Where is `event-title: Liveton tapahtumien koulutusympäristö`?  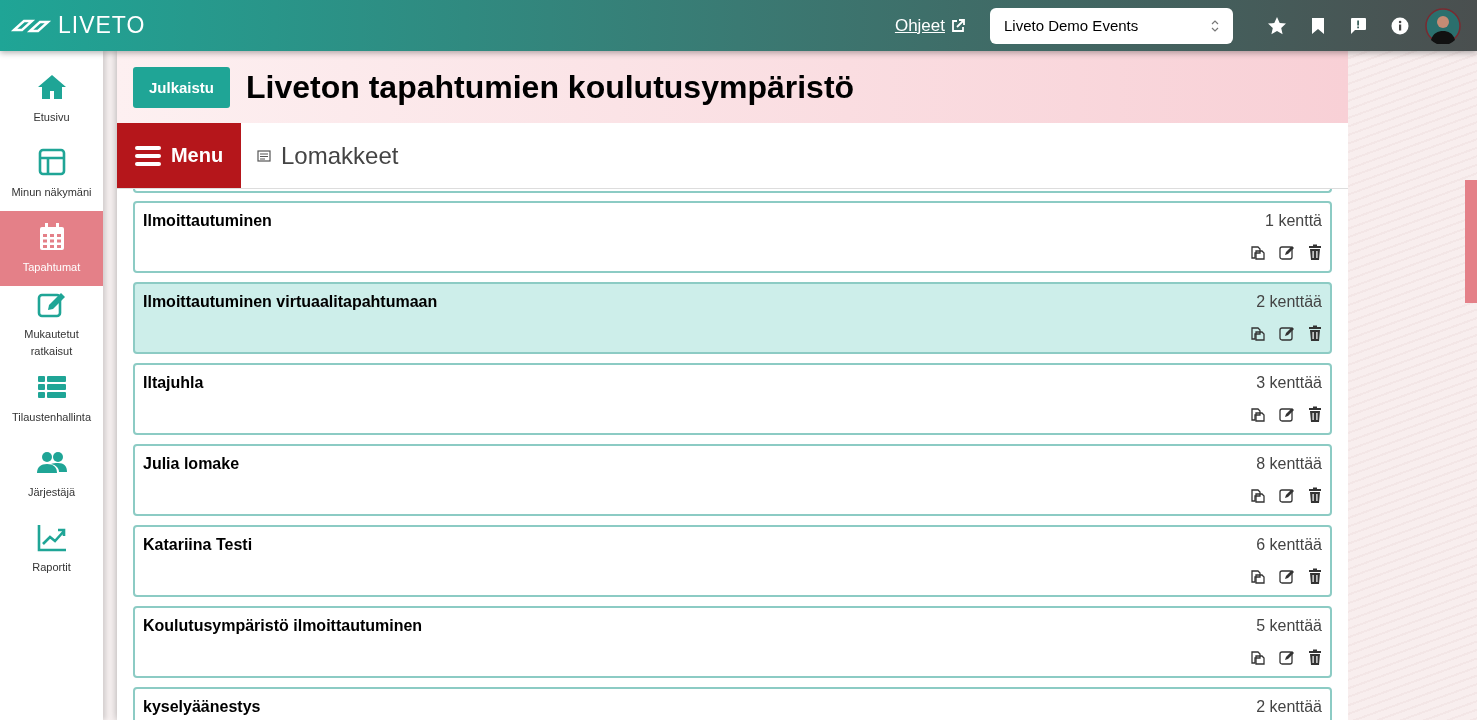
event-title: Liveton tapahtumien koulutusympäristö is located at coordinates (550, 87).